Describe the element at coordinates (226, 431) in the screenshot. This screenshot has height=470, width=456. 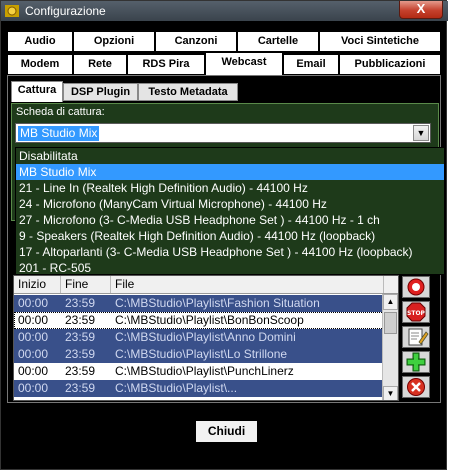
I see `chiudi-button: Chiudi` at that location.